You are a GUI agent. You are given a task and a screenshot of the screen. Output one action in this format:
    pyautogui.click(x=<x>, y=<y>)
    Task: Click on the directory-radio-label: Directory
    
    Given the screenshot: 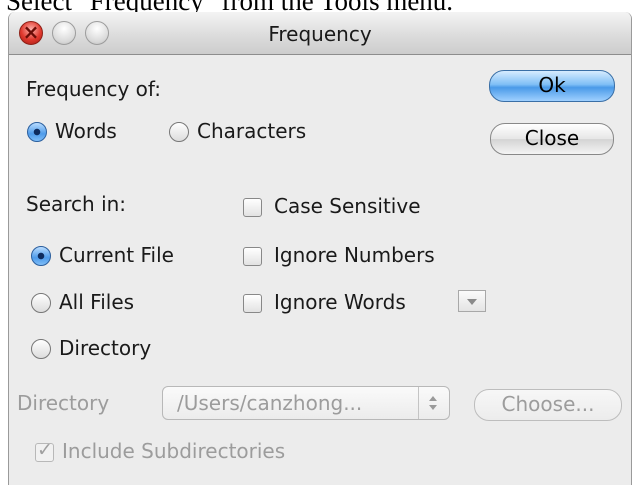 What is the action you would take?
    pyautogui.click(x=105, y=348)
    